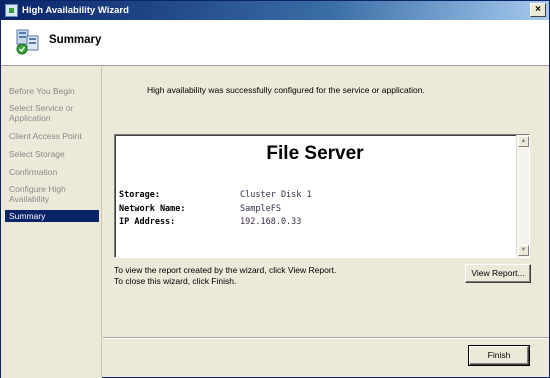  Describe the element at coordinates (523, 141) in the screenshot. I see `scroll-up-arrow: ▲` at that location.